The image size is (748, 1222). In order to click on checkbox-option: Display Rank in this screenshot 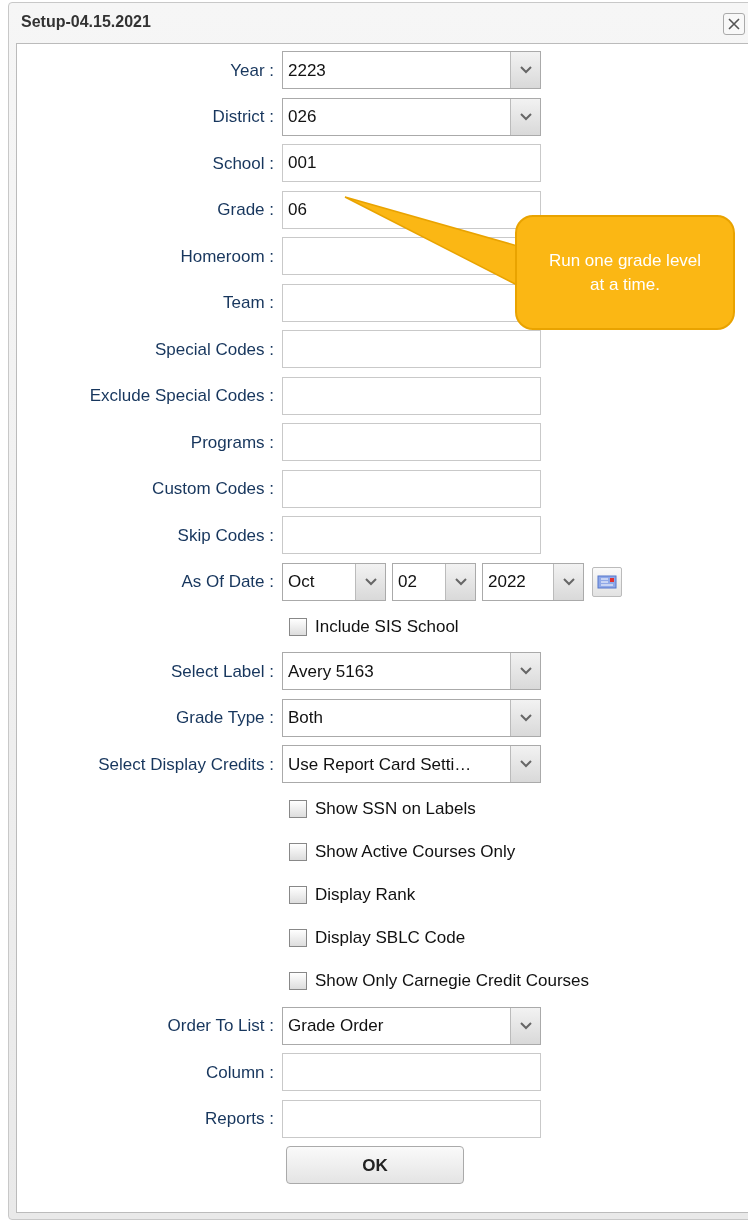, I will do `click(352, 895)`.